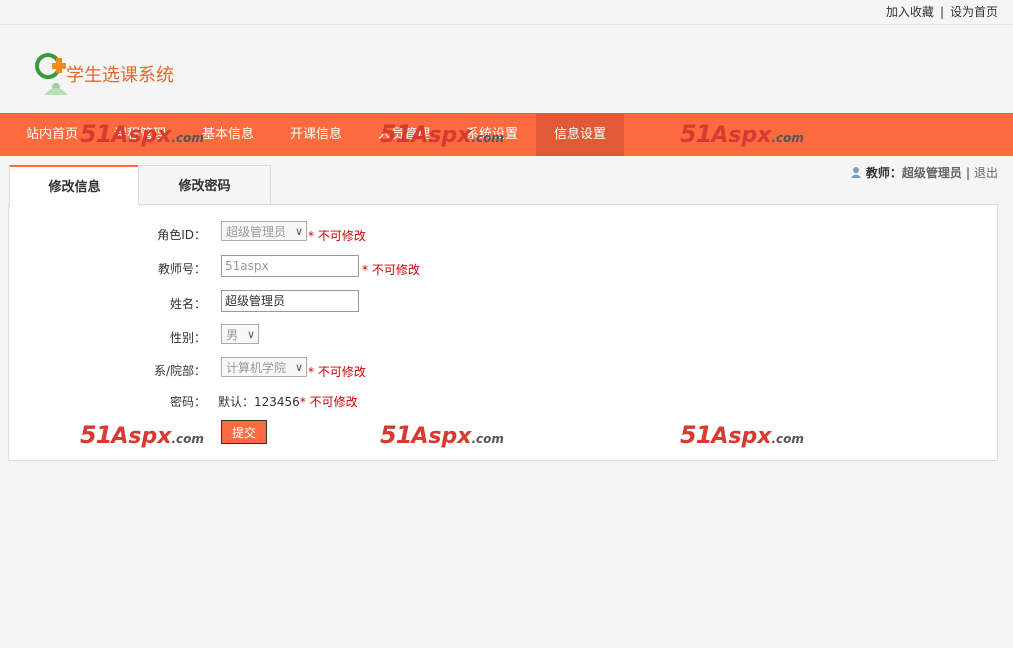 This screenshot has width=1013, height=648. I want to click on nav-item-personnel: 人员管理, so click(404, 135).